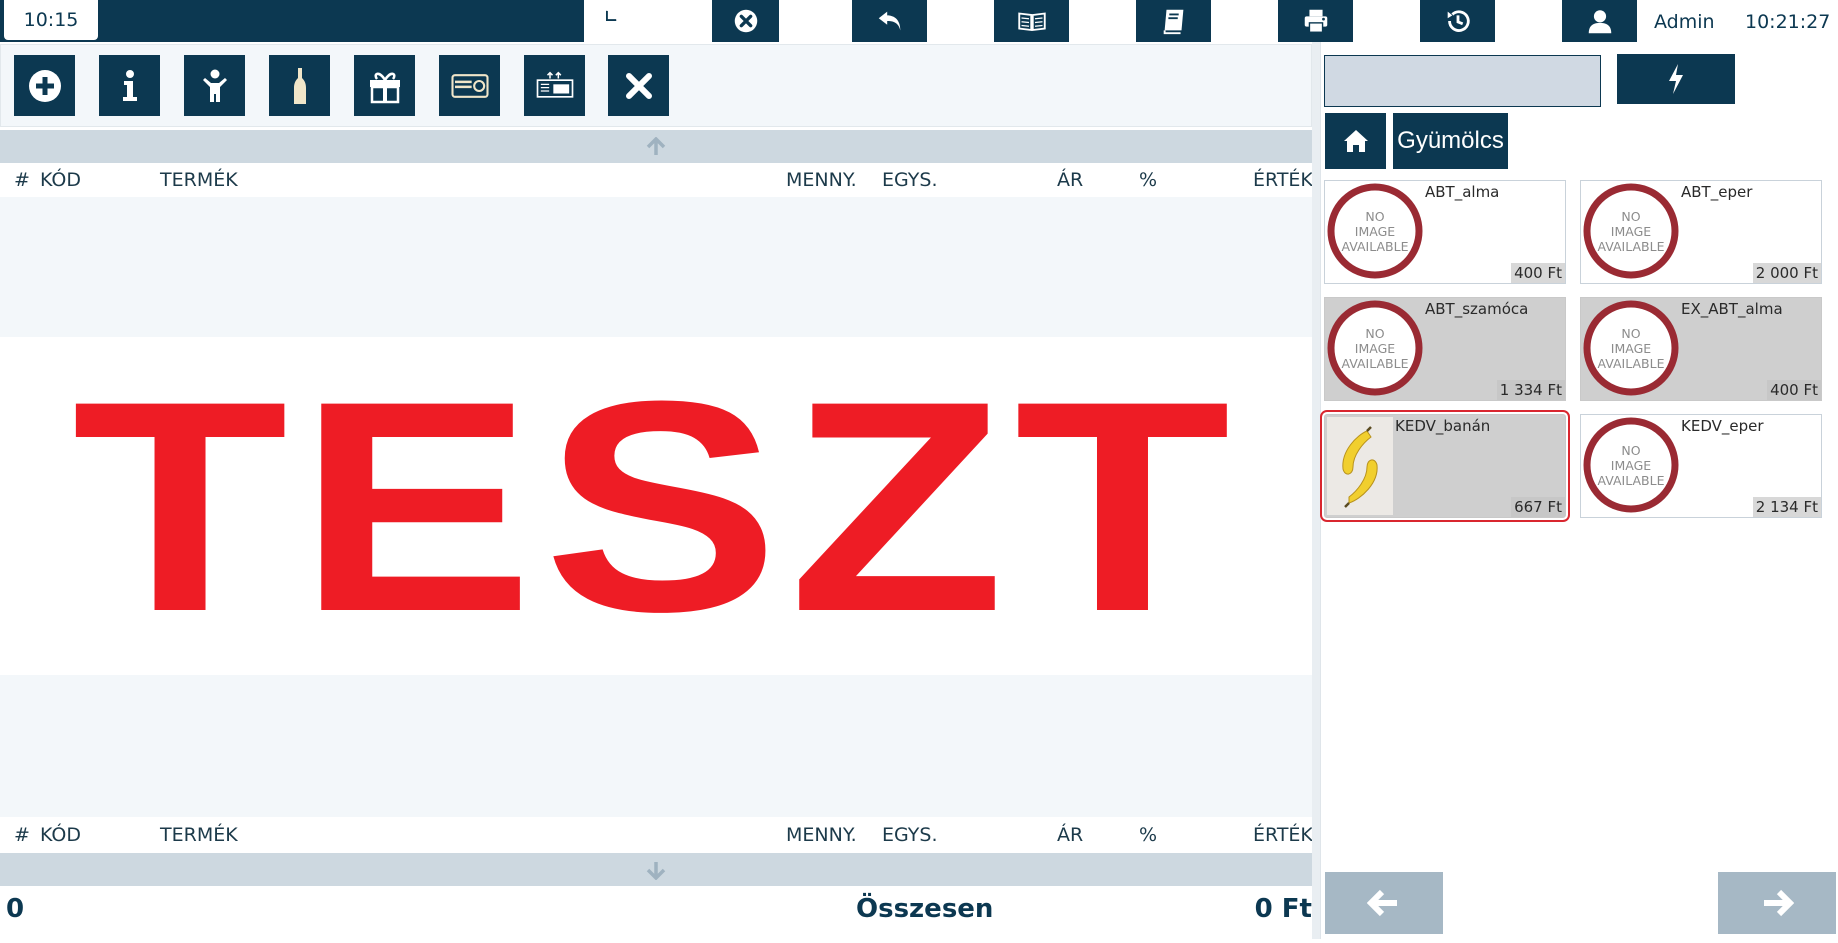 The width and height of the screenshot is (1838, 943). I want to click on arrow-right-icon, so click(1779, 903).